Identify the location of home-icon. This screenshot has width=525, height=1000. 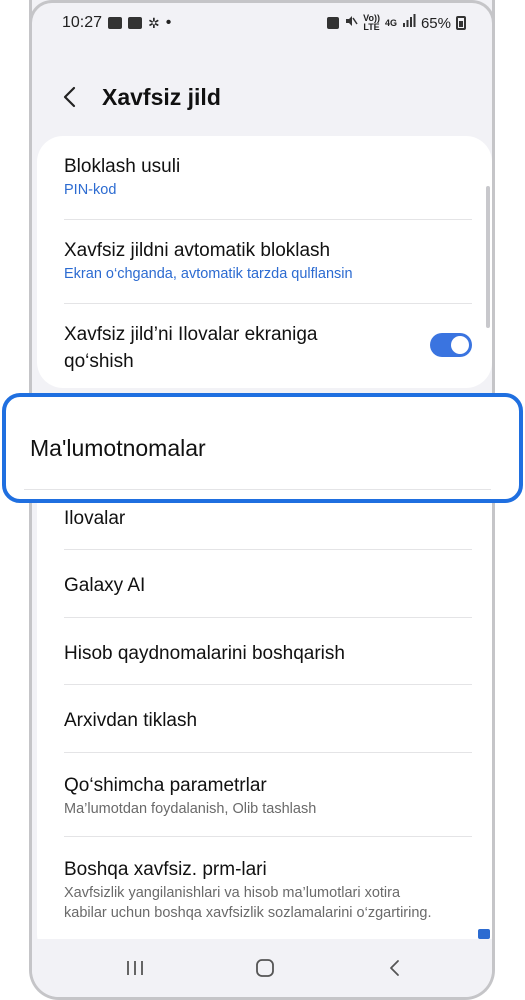
(265, 968).